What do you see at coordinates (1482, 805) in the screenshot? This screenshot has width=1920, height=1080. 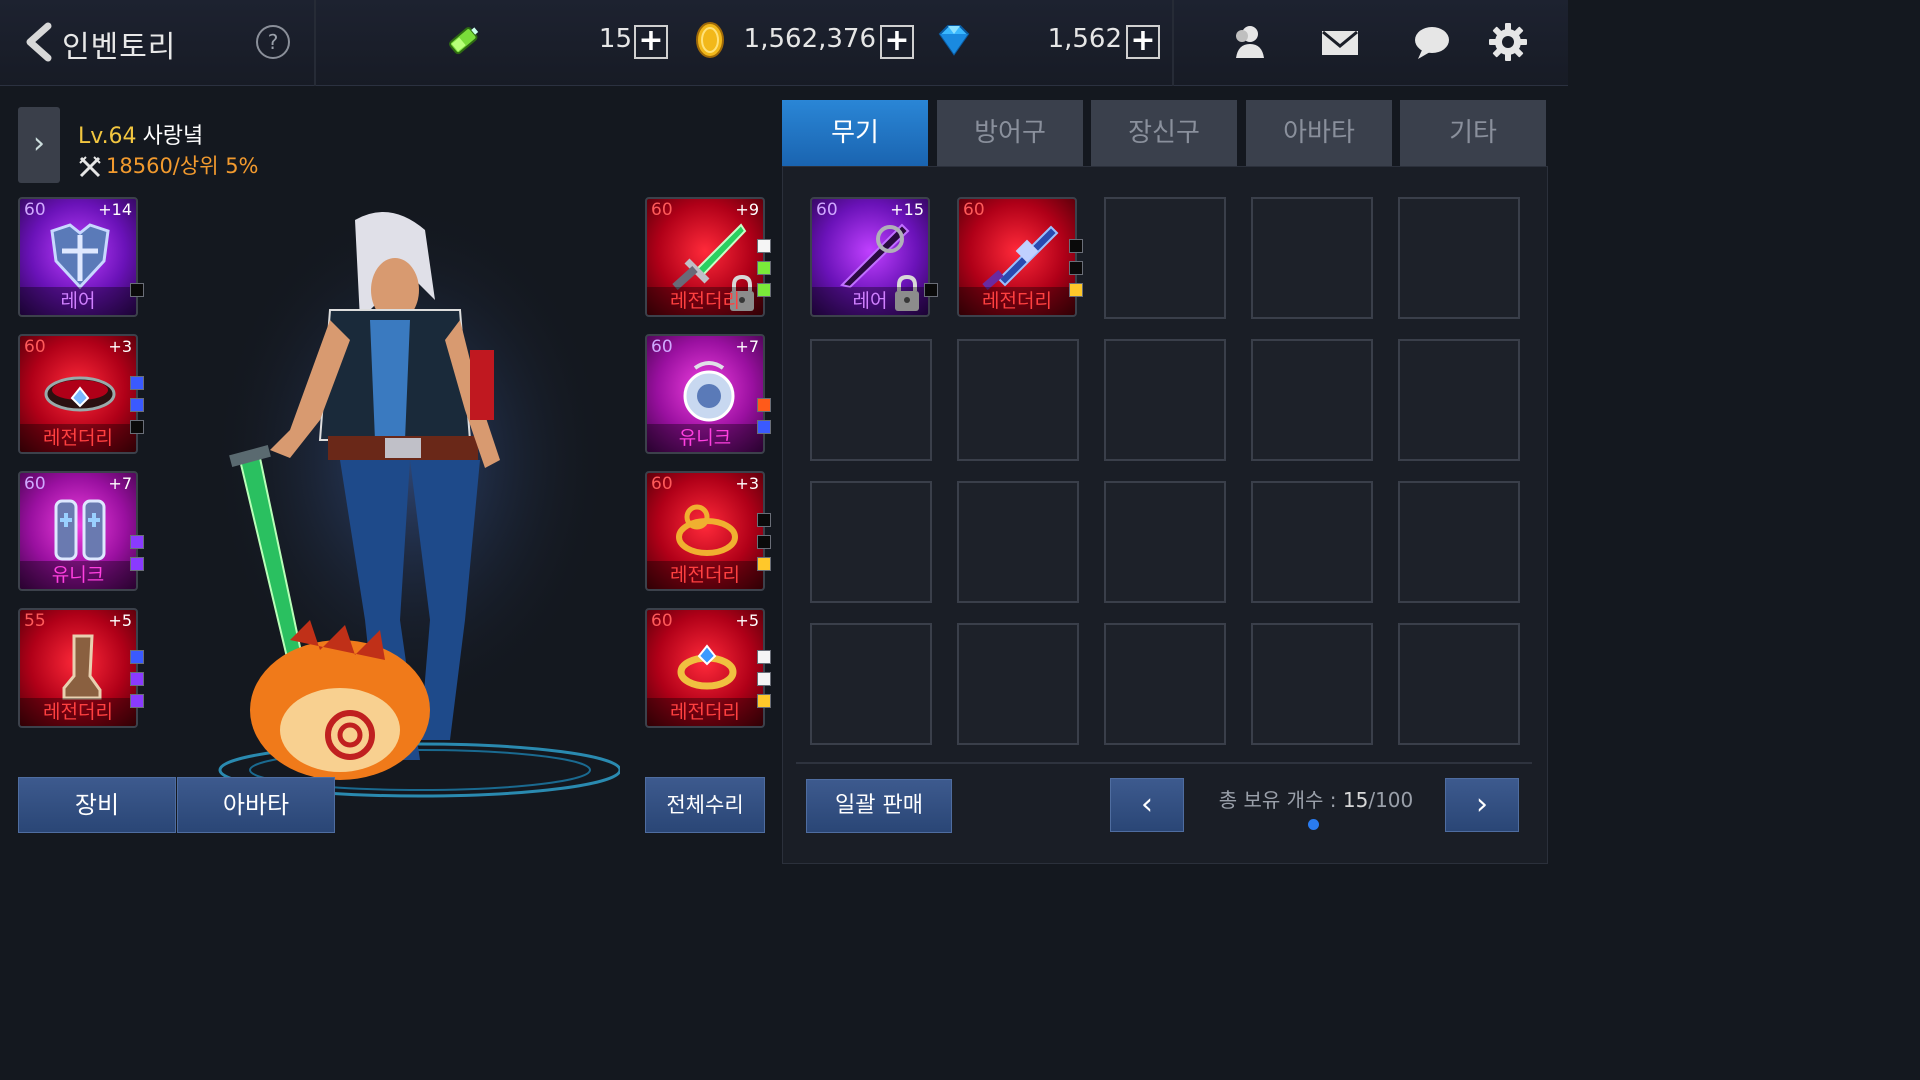 I see `next-page-button: ›` at bounding box center [1482, 805].